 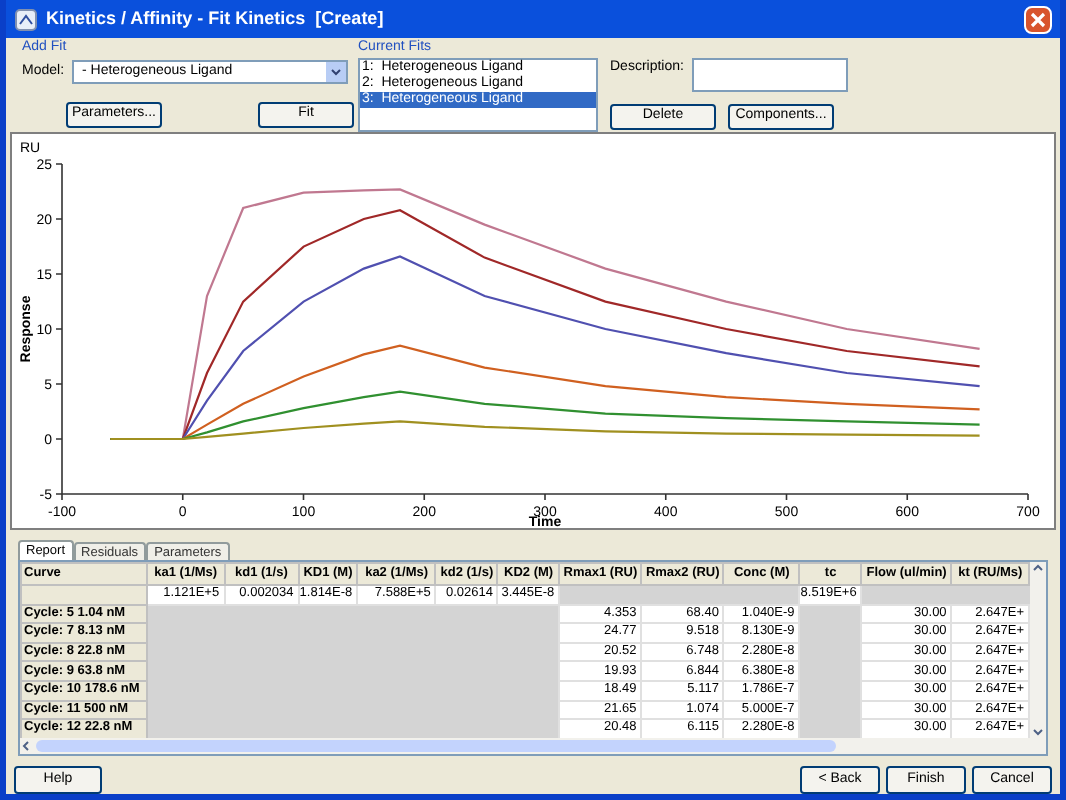 What do you see at coordinates (1038, 649) in the screenshot?
I see `vertical-scrollbar` at bounding box center [1038, 649].